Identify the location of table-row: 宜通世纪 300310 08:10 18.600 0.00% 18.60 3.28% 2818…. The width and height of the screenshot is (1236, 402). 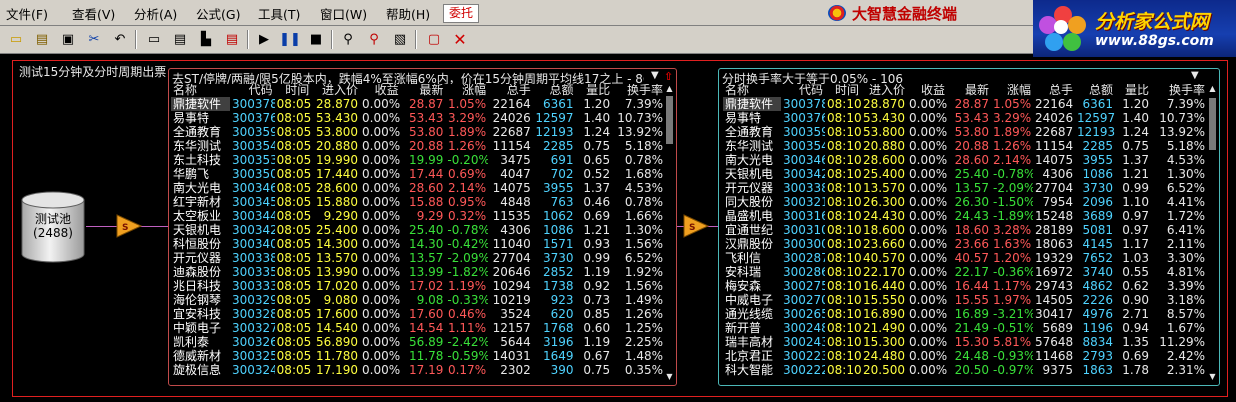
(965, 230).